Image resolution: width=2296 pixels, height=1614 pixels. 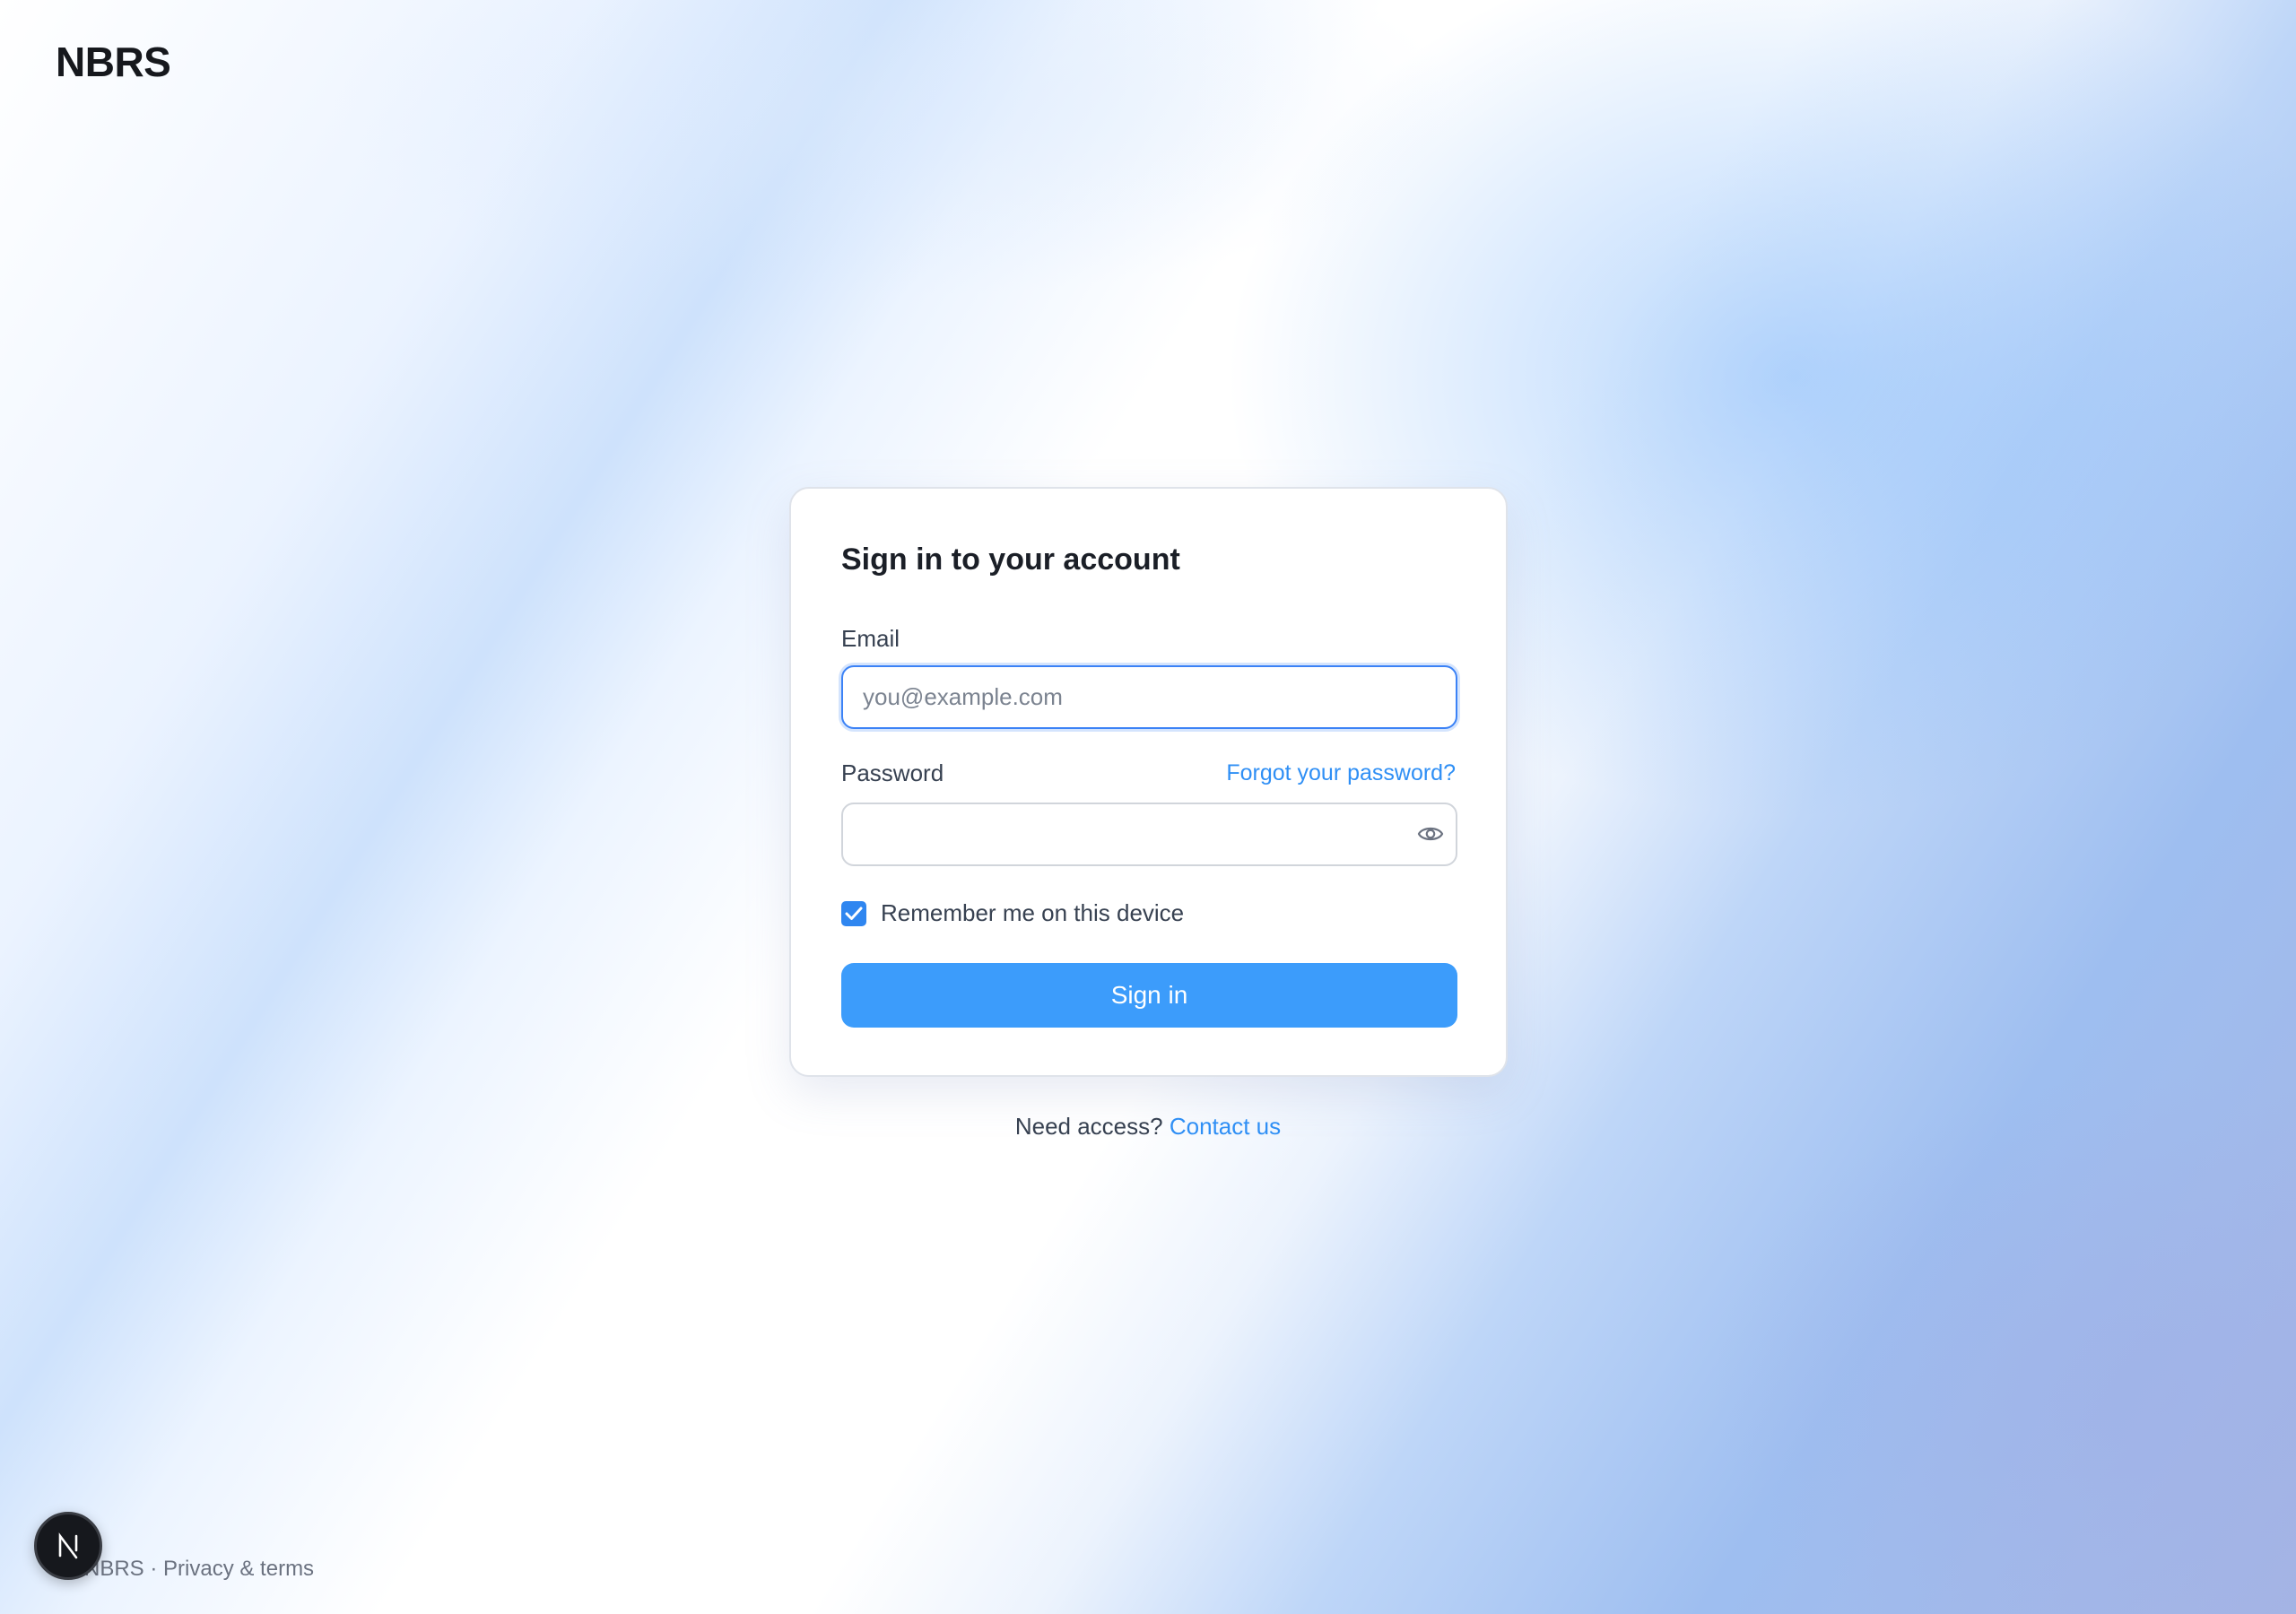 What do you see at coordinates (1149, 697) in the screenshot?
I see `email-field` at bounding box center [1149, 697].